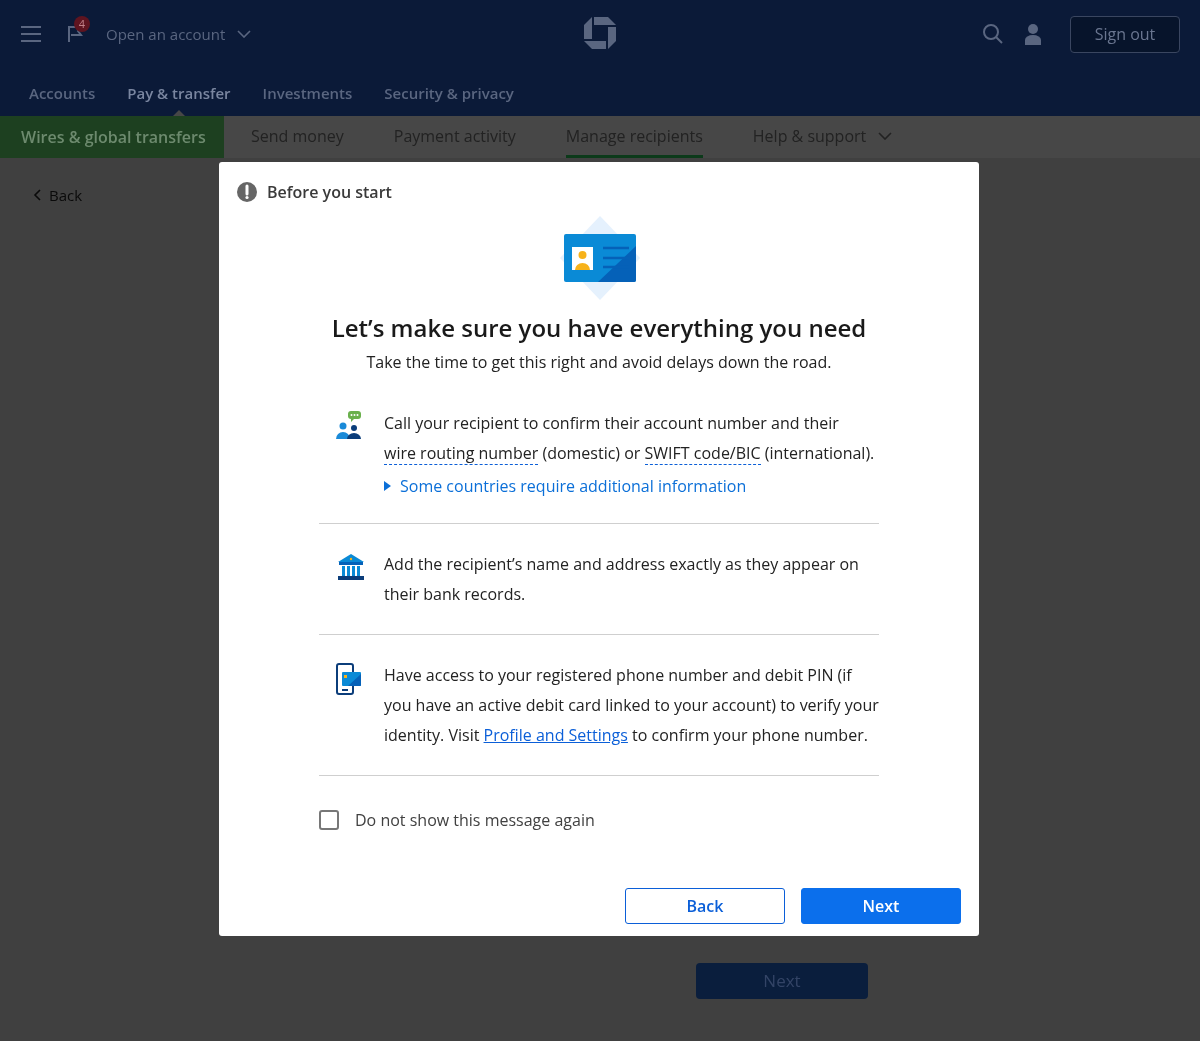 The width and height of the screenshot is (1200, 1041). Describe the element at coordinates (599, 328) in the screenshot. I see `dialog-heading: Let’s make sure you have everything you need` at that location.